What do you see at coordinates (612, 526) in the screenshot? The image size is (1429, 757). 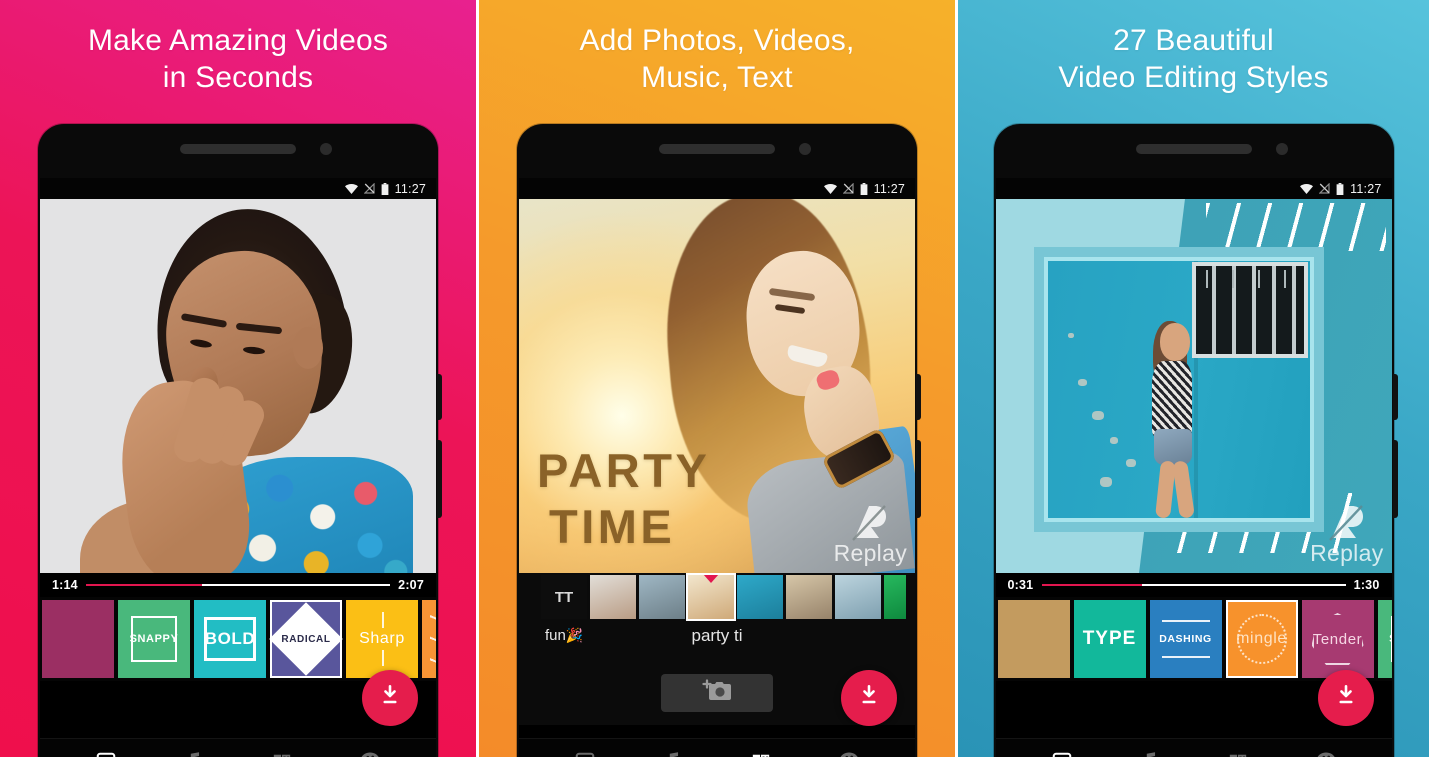 I see `video-text-line-2: TIME` at bounding box center [612, 526].